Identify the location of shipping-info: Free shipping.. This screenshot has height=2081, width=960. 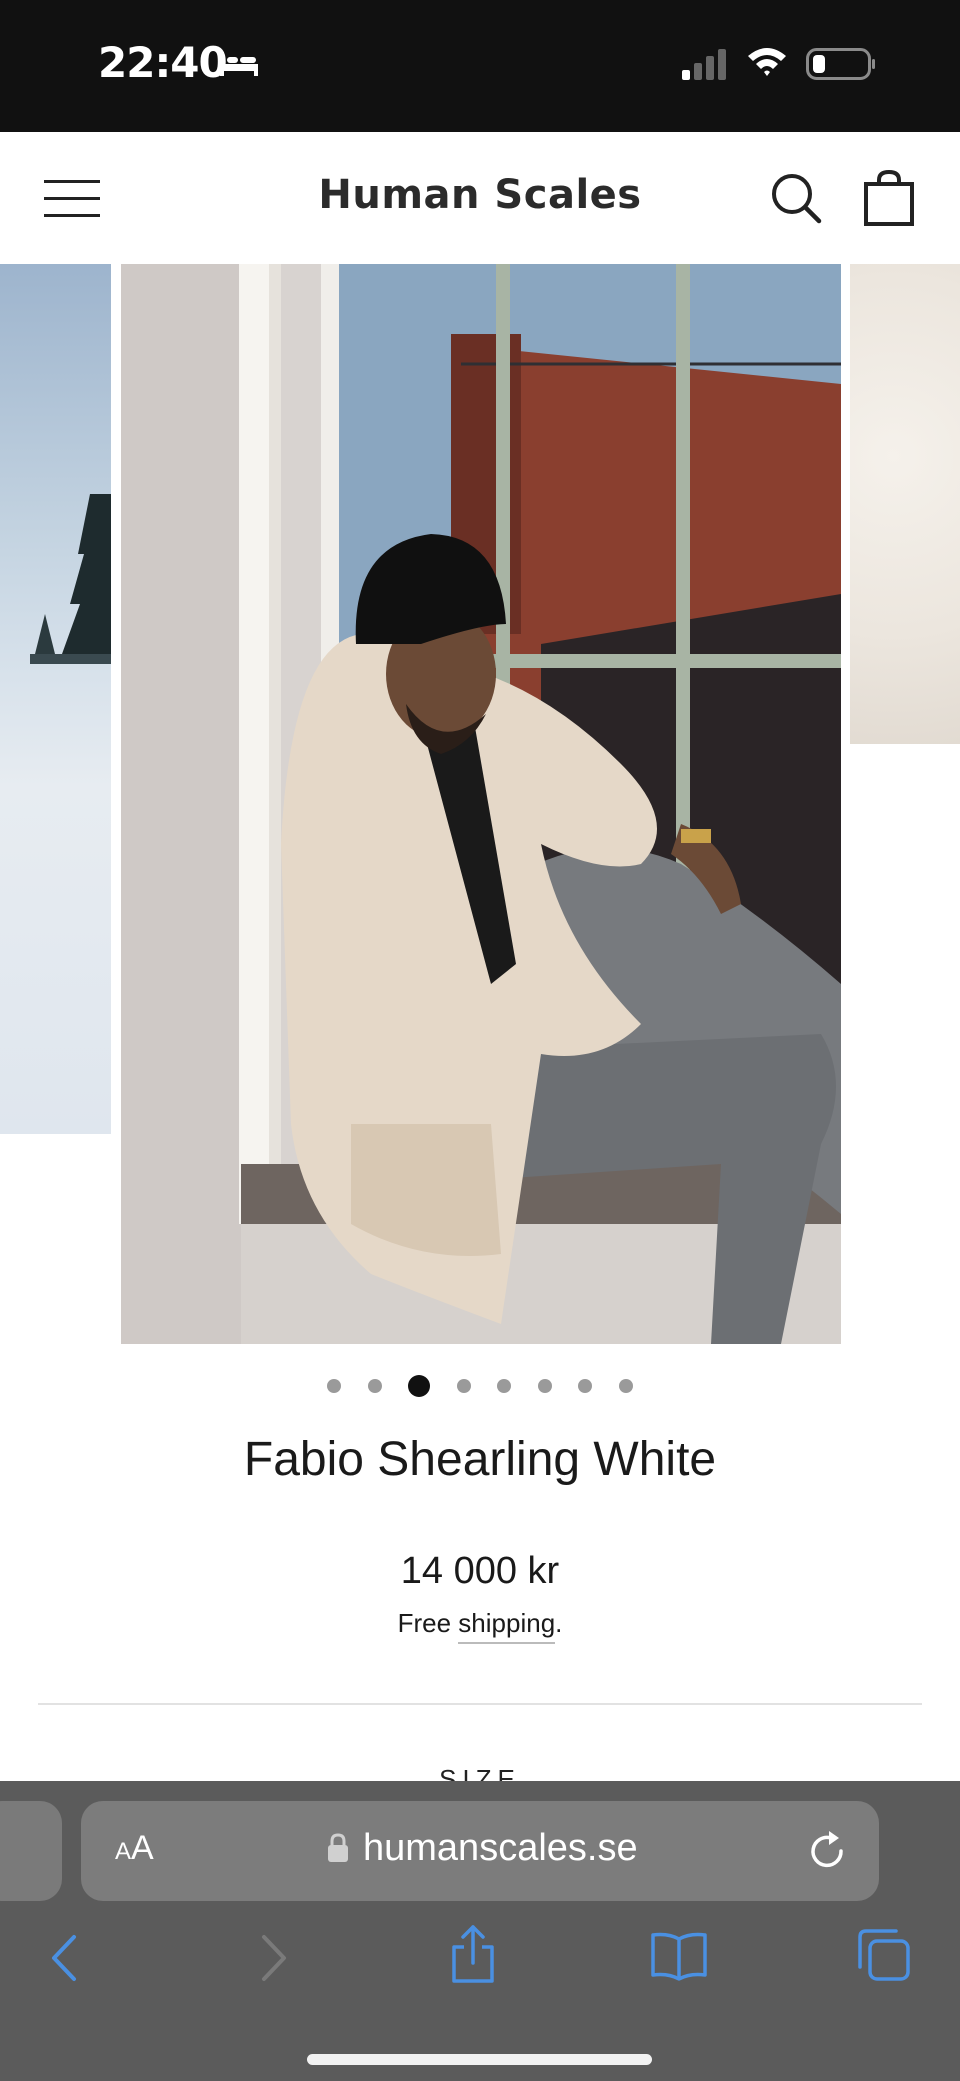
(480, 1626).